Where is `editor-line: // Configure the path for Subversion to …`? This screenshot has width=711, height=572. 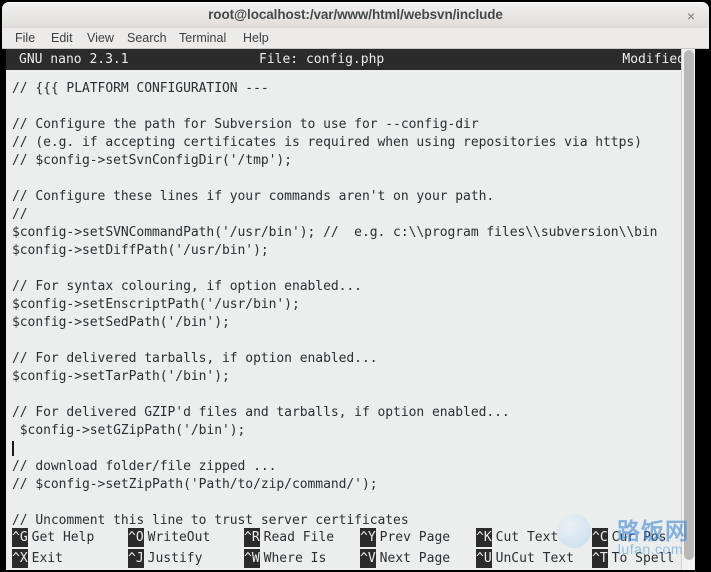 editor-line: // Configure the path for Subversion to … is located at coordinates (350, 125).